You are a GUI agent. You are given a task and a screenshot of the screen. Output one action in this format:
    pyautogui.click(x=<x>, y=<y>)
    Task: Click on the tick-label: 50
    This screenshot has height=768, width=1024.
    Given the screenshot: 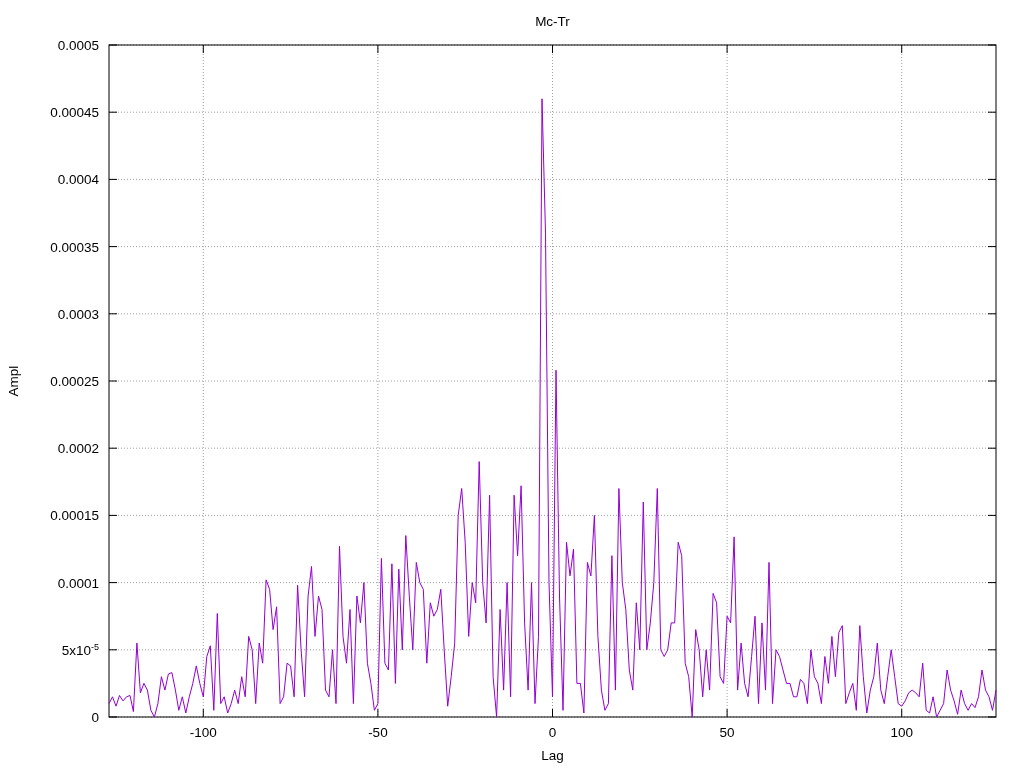 What is the action you would take?
    pyautogui.click(x=727, y=732)
    